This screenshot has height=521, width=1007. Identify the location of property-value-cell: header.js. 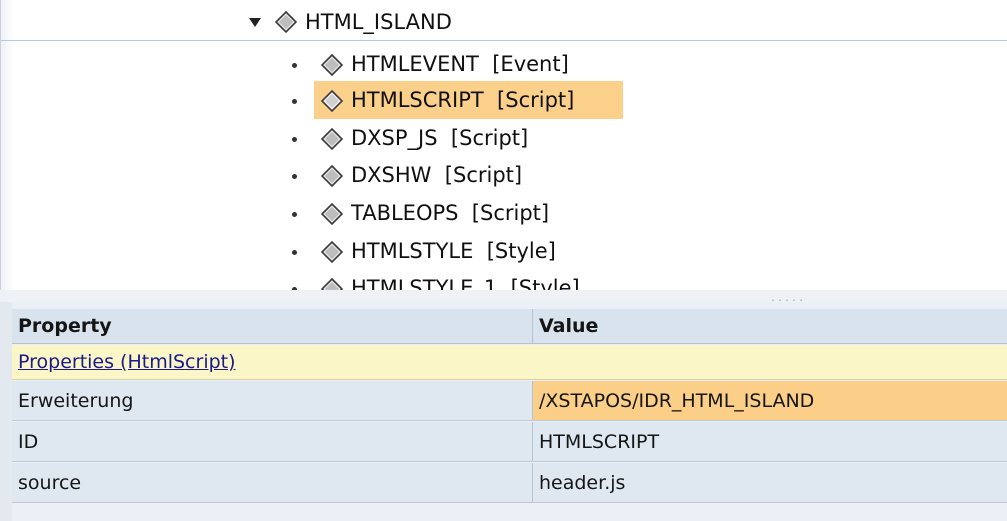
(769, 482).